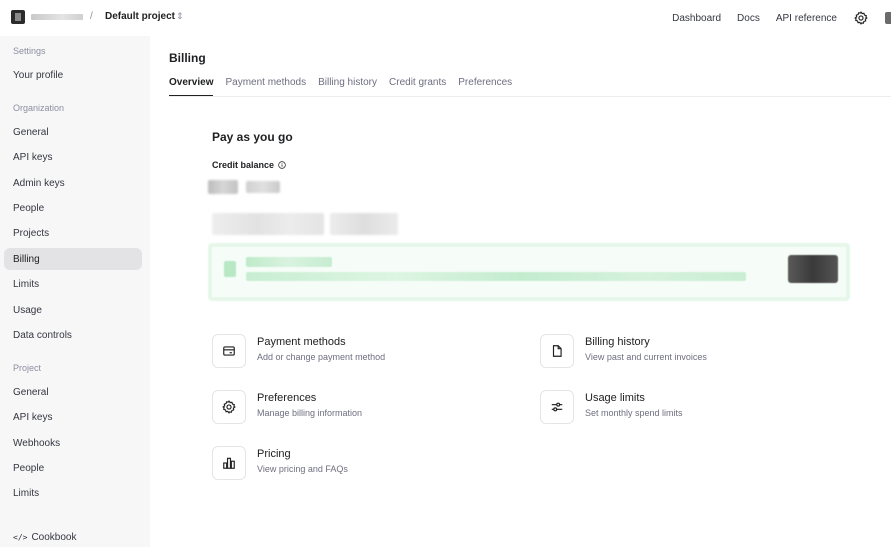  I want to click on card-title: Payment methods, so click(301, 342).